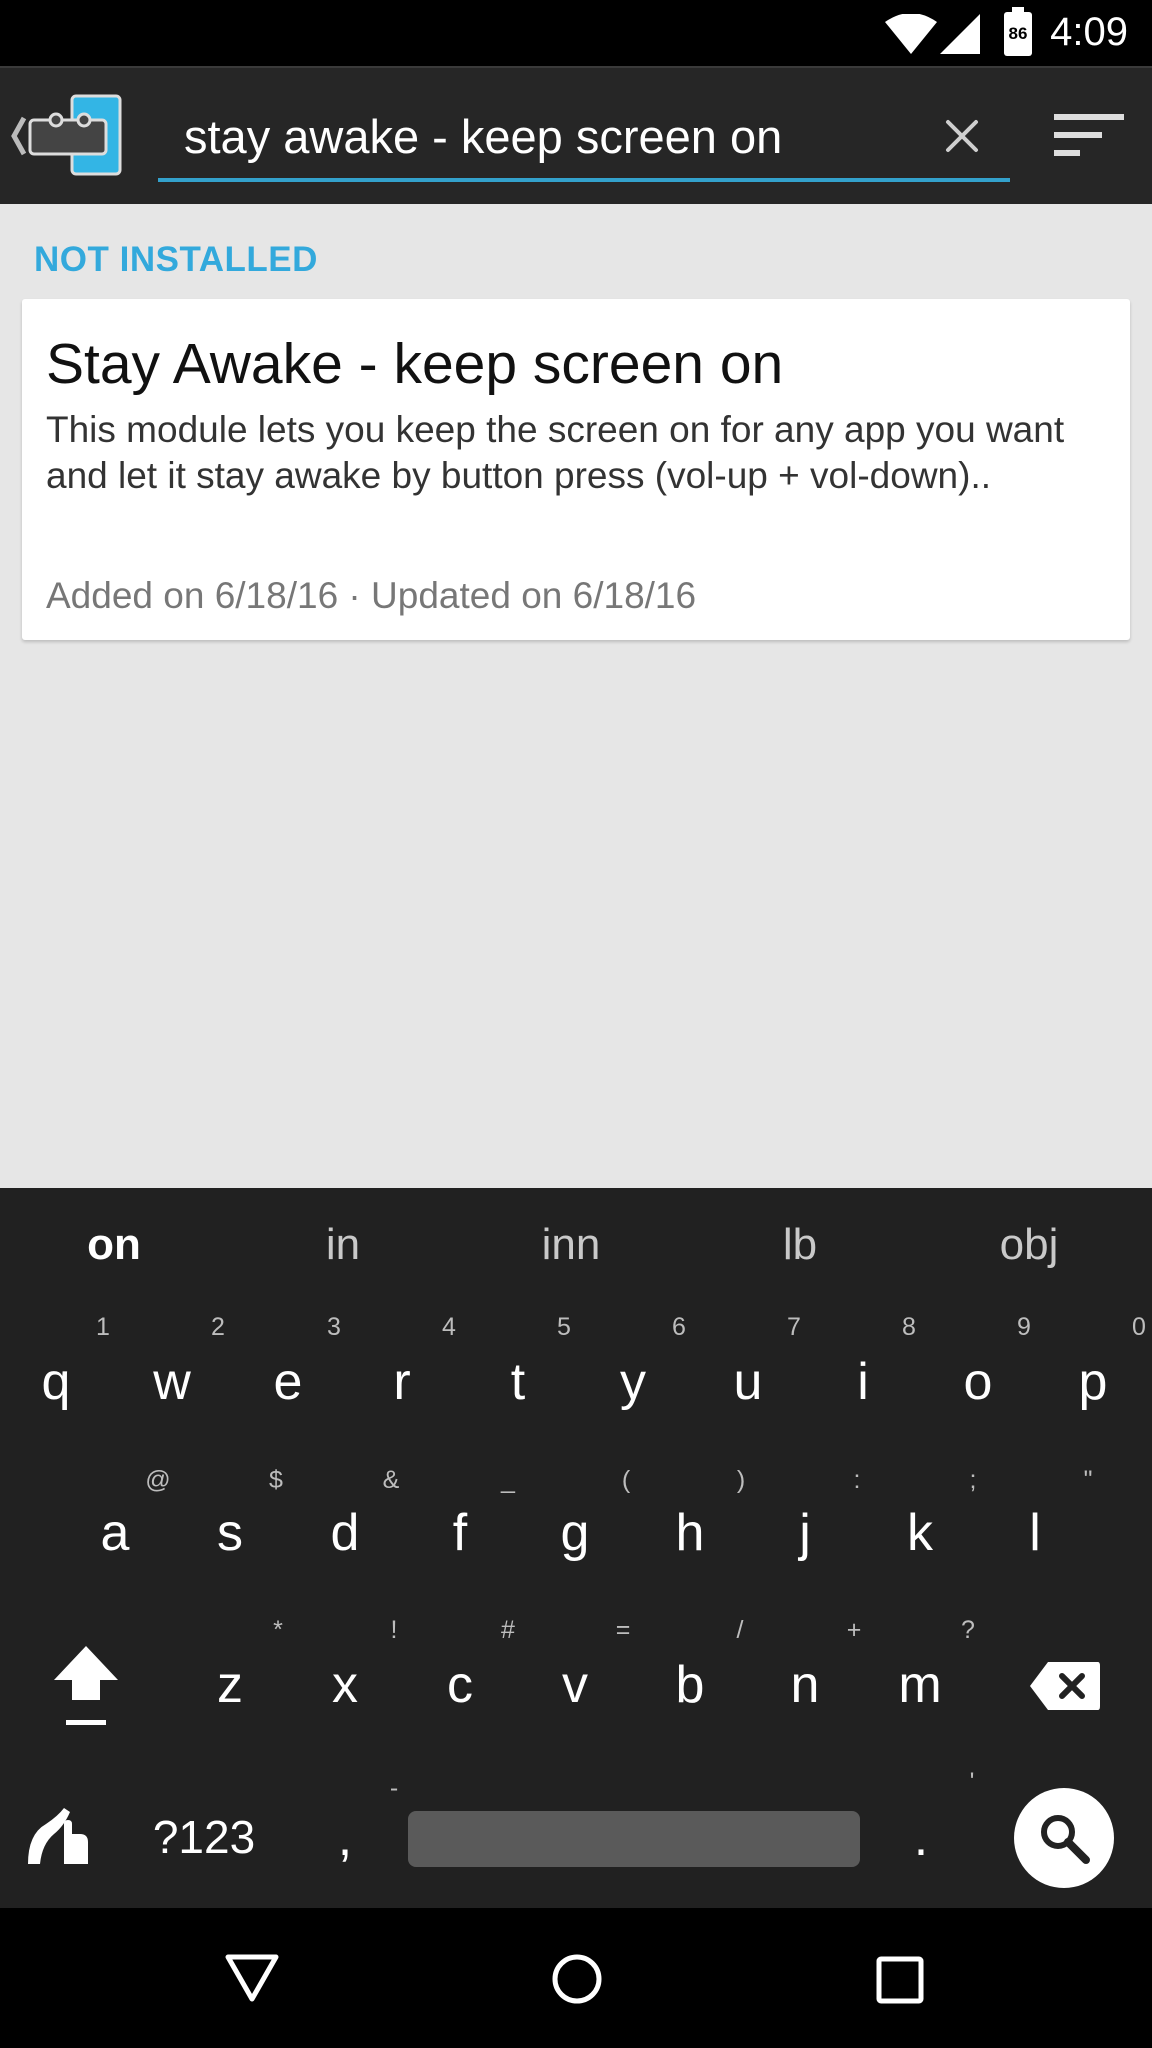 The height and width of the screenshot is (2048, 1152). I want to click on key-hint: 7, so click(794, 1327).